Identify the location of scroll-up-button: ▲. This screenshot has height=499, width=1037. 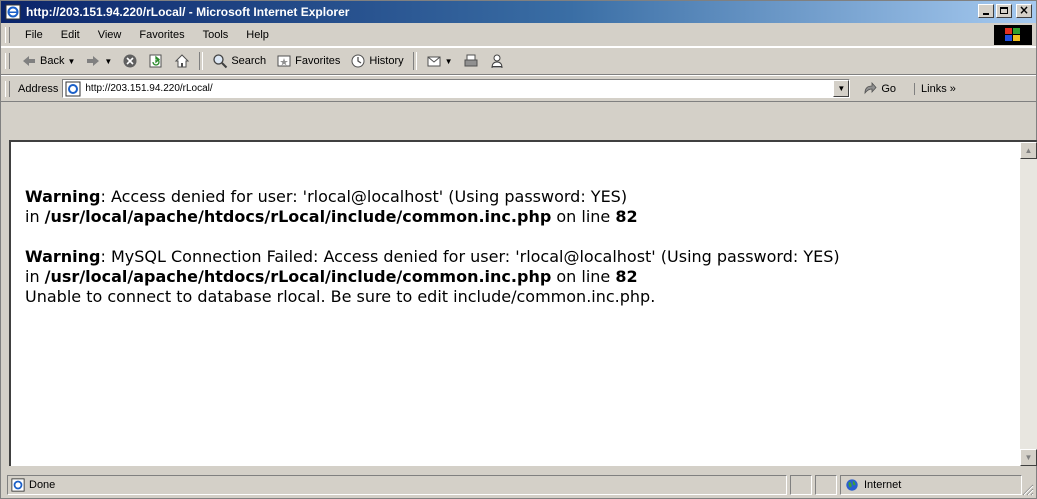
(1028, 150).